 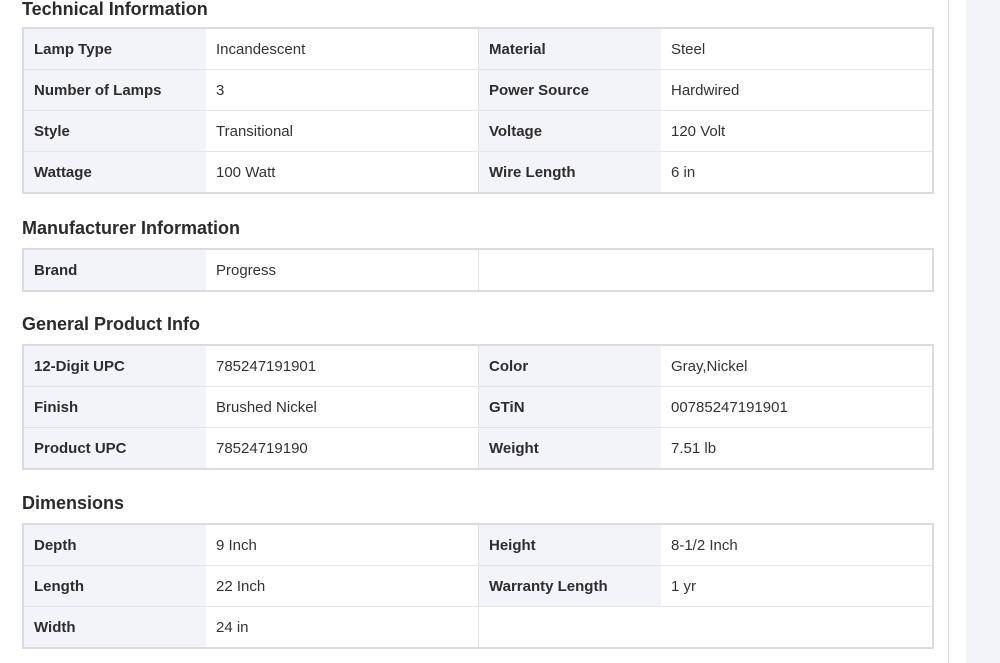 I want to click on spec-value: 9 Inch, so click(x=342, y=545).